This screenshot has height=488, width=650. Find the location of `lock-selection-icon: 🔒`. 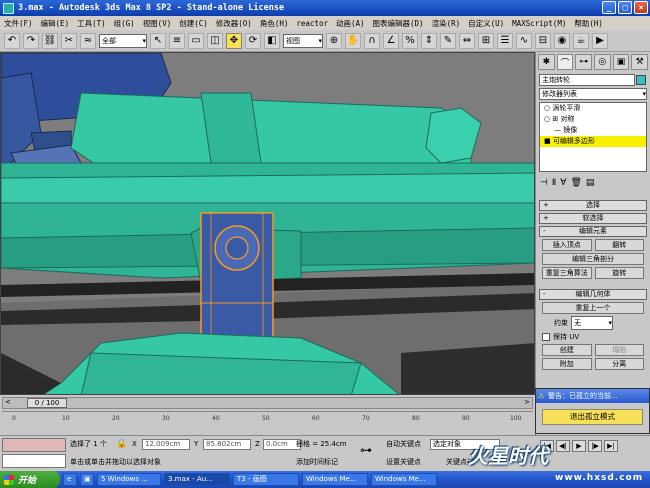

lock-selection-icon: 🔒 is located at coordinates (121, 444).